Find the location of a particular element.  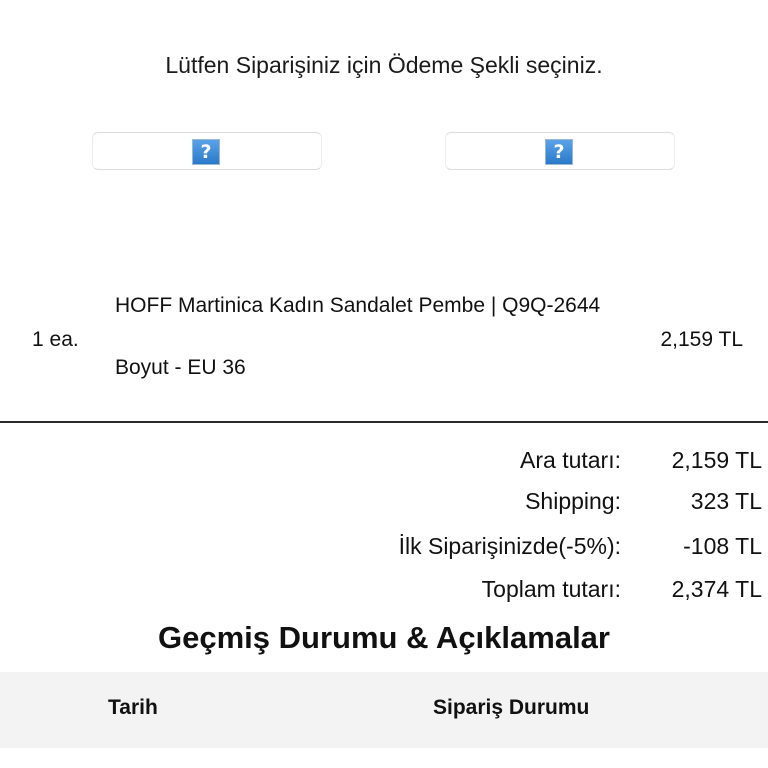

product-size: Boyut - EU 36 is located at coordinates (180, 367).